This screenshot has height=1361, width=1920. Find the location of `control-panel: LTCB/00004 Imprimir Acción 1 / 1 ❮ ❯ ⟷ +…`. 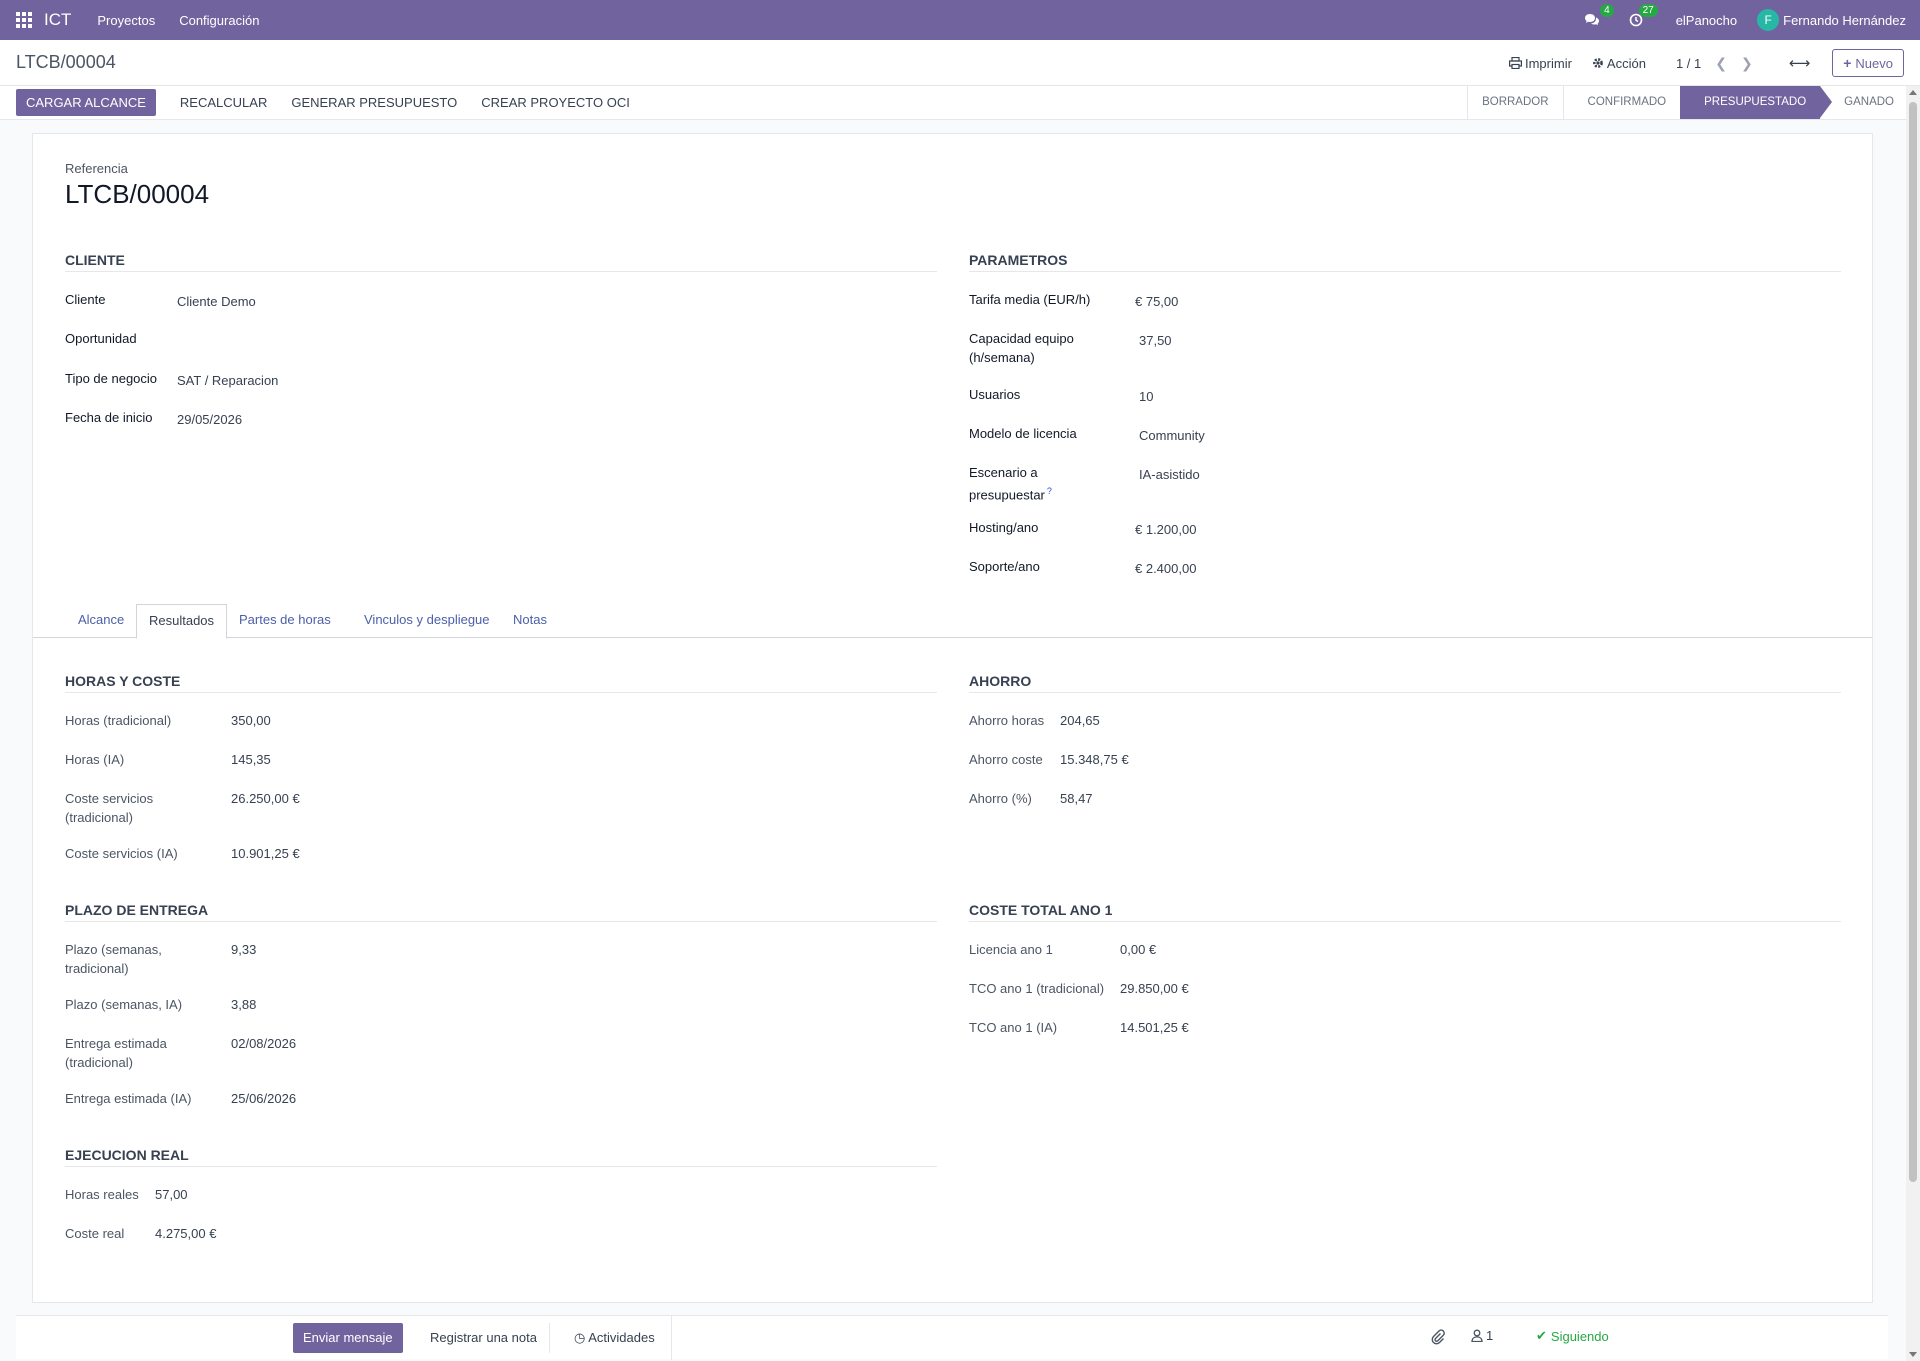

control-panel: LTCB/00004 Imprimir Acción 1 / 1 ❮ ❯ ⟷ +… is located at coordinates (960, 63).